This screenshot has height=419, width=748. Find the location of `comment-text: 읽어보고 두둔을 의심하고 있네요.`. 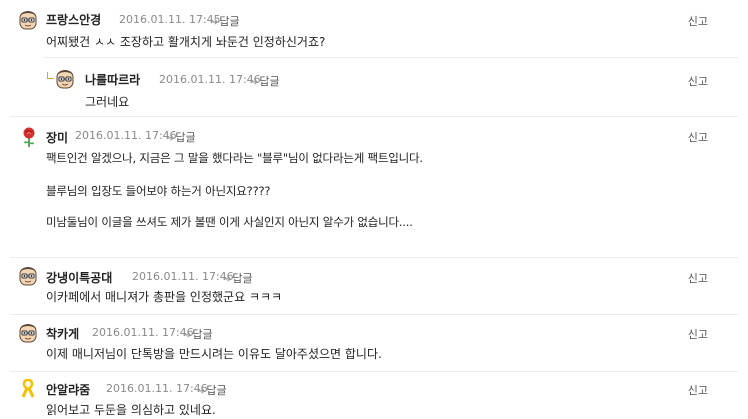

comment-text: 읽어보고 두둔을 의심하고 있네요. is located at coordinates (131, 410).